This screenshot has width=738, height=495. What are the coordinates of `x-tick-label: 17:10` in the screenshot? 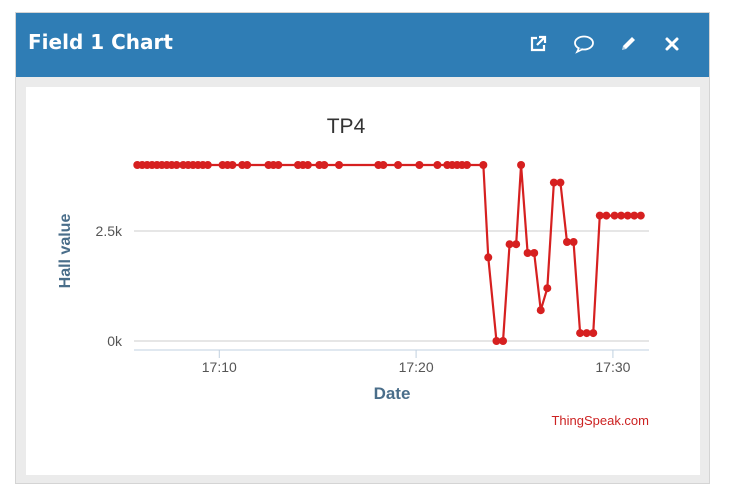 It's located at (219, 367).